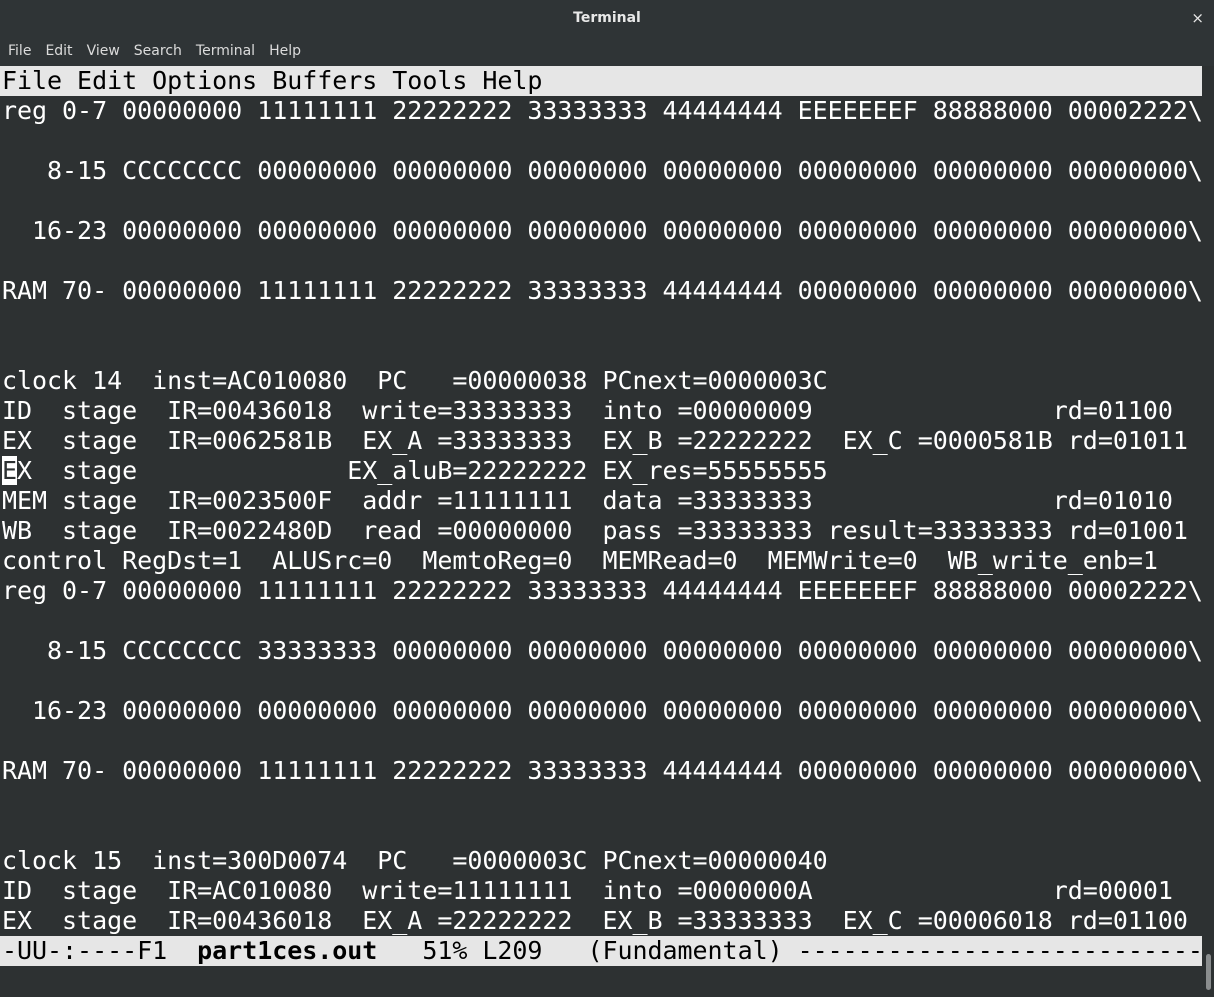 The image size is (1214, 997). Describe the element at coordinates (1208, 972) in the screenshot. I see `scrollbar-thumb` at that location.